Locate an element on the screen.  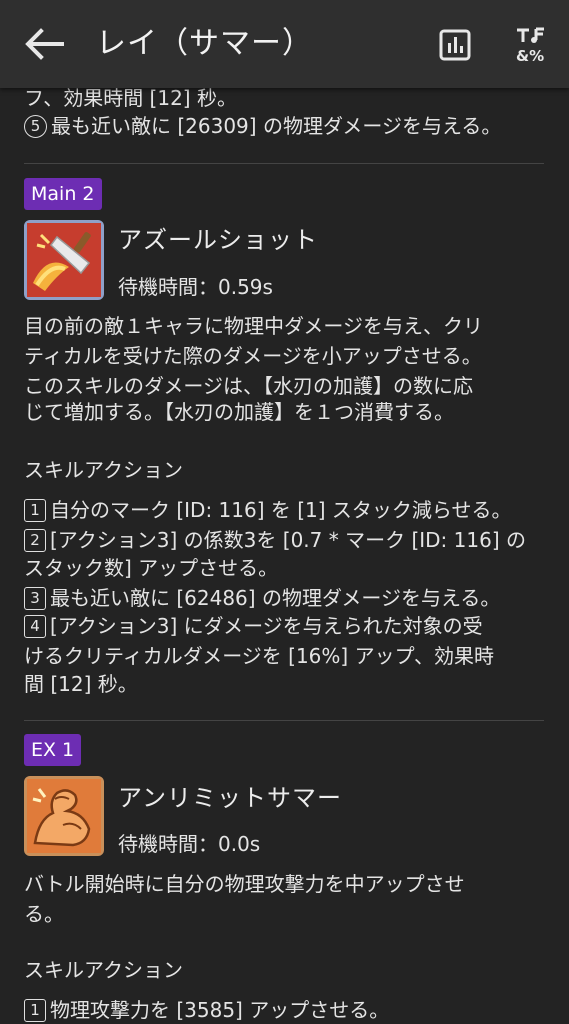
bar-chart-icon is located at coordinates (455, 45).